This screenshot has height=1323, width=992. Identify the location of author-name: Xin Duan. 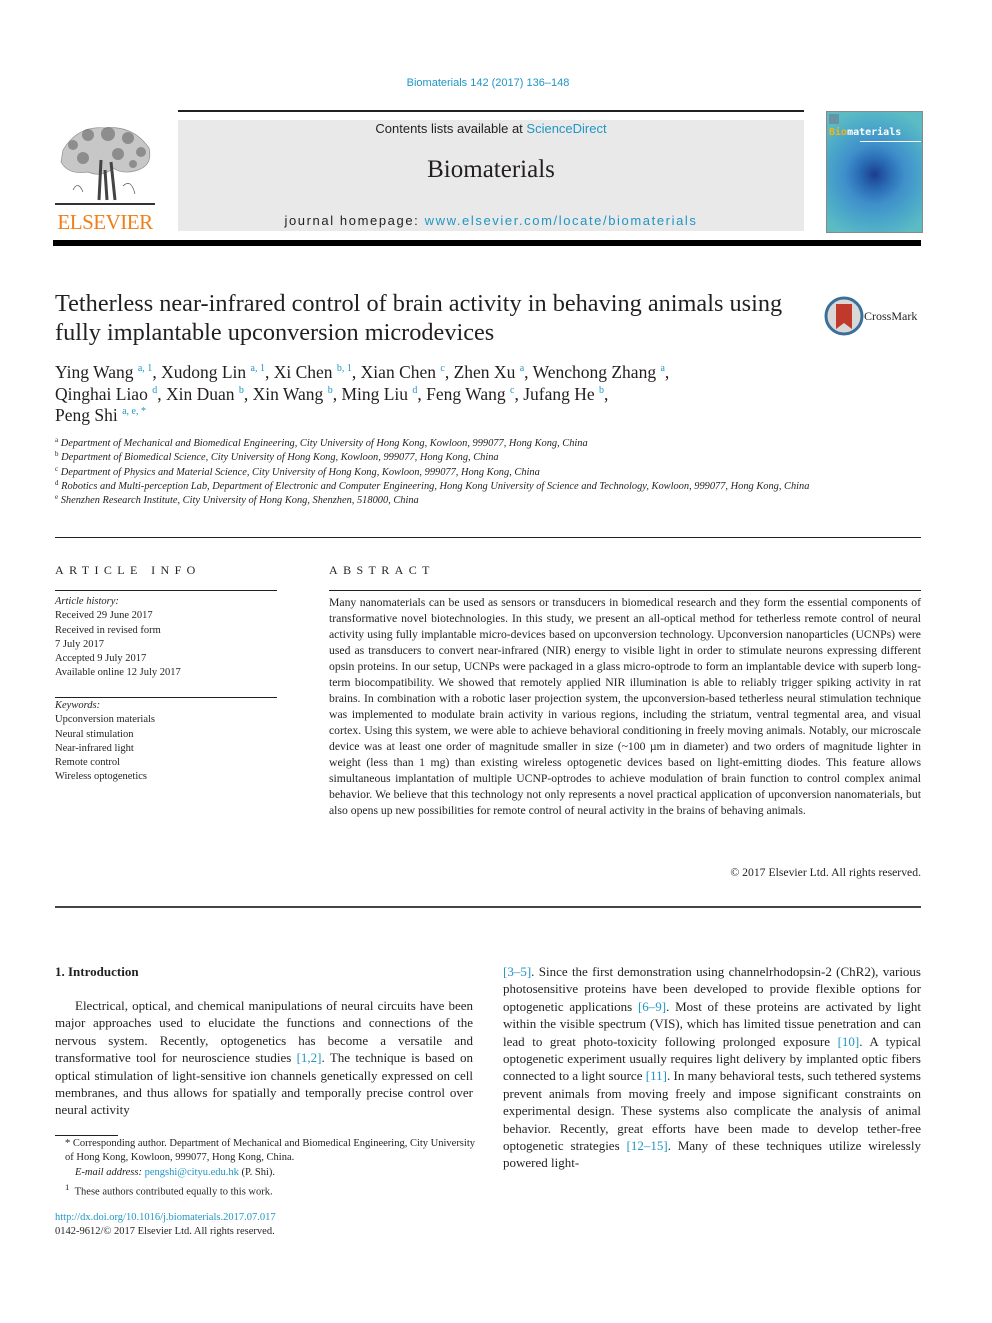
(200, 393).